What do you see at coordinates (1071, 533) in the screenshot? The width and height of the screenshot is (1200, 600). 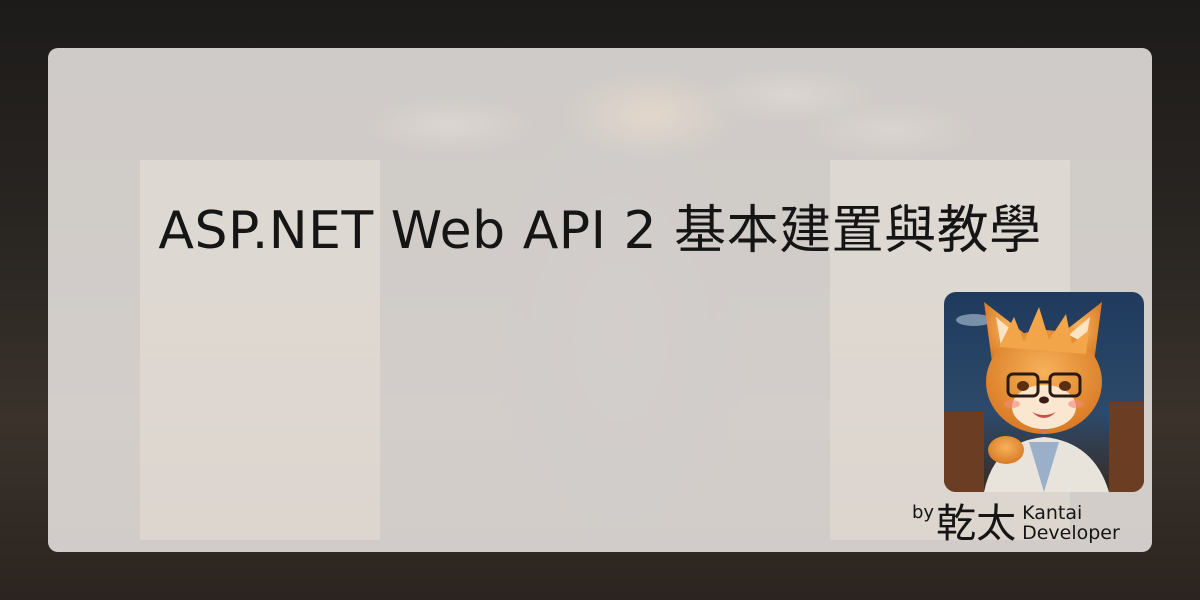 I see `author-role: Developer` at bounding box center [1071, 533].